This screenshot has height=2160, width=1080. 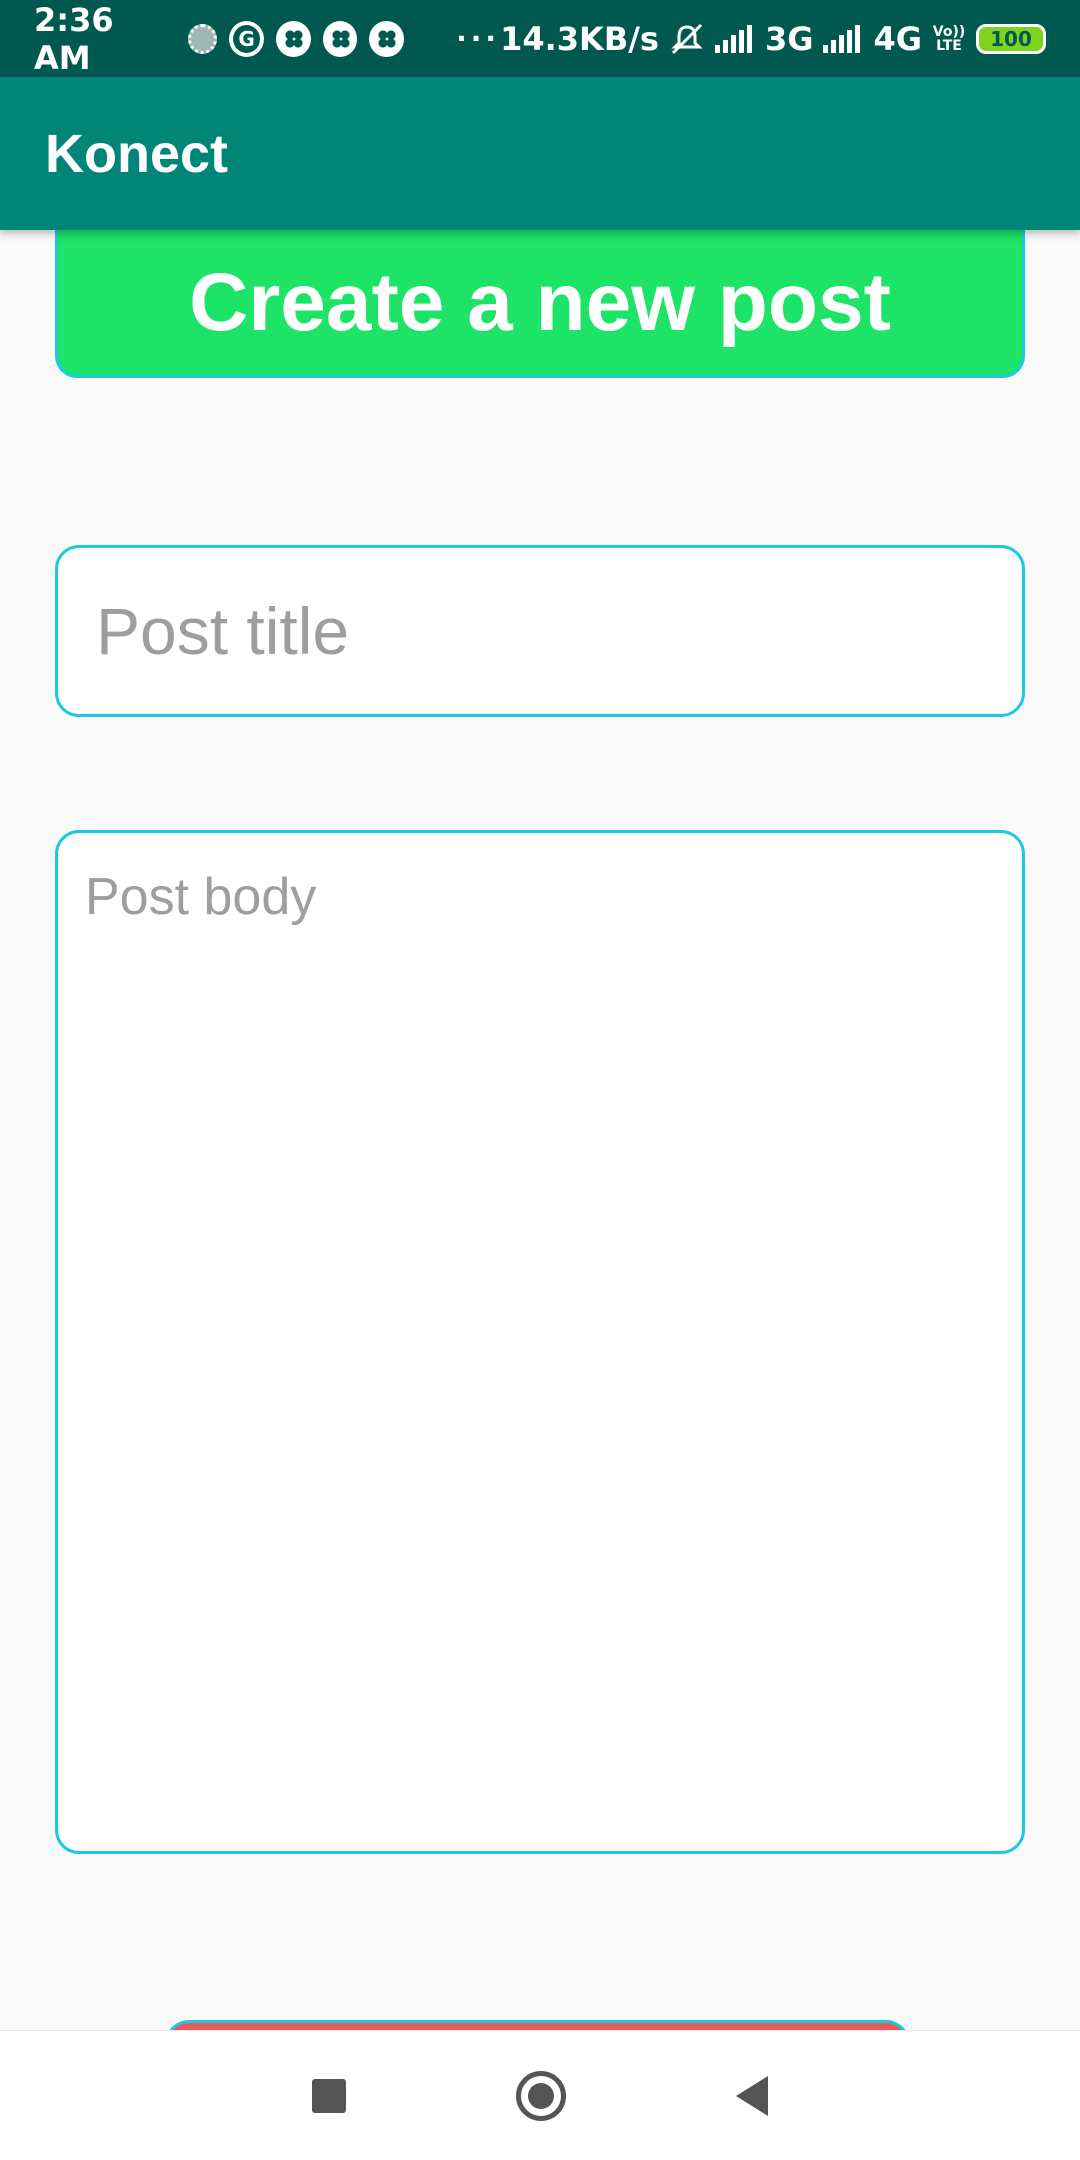 I want to click on post-title-input, so click(x=540, y=631).